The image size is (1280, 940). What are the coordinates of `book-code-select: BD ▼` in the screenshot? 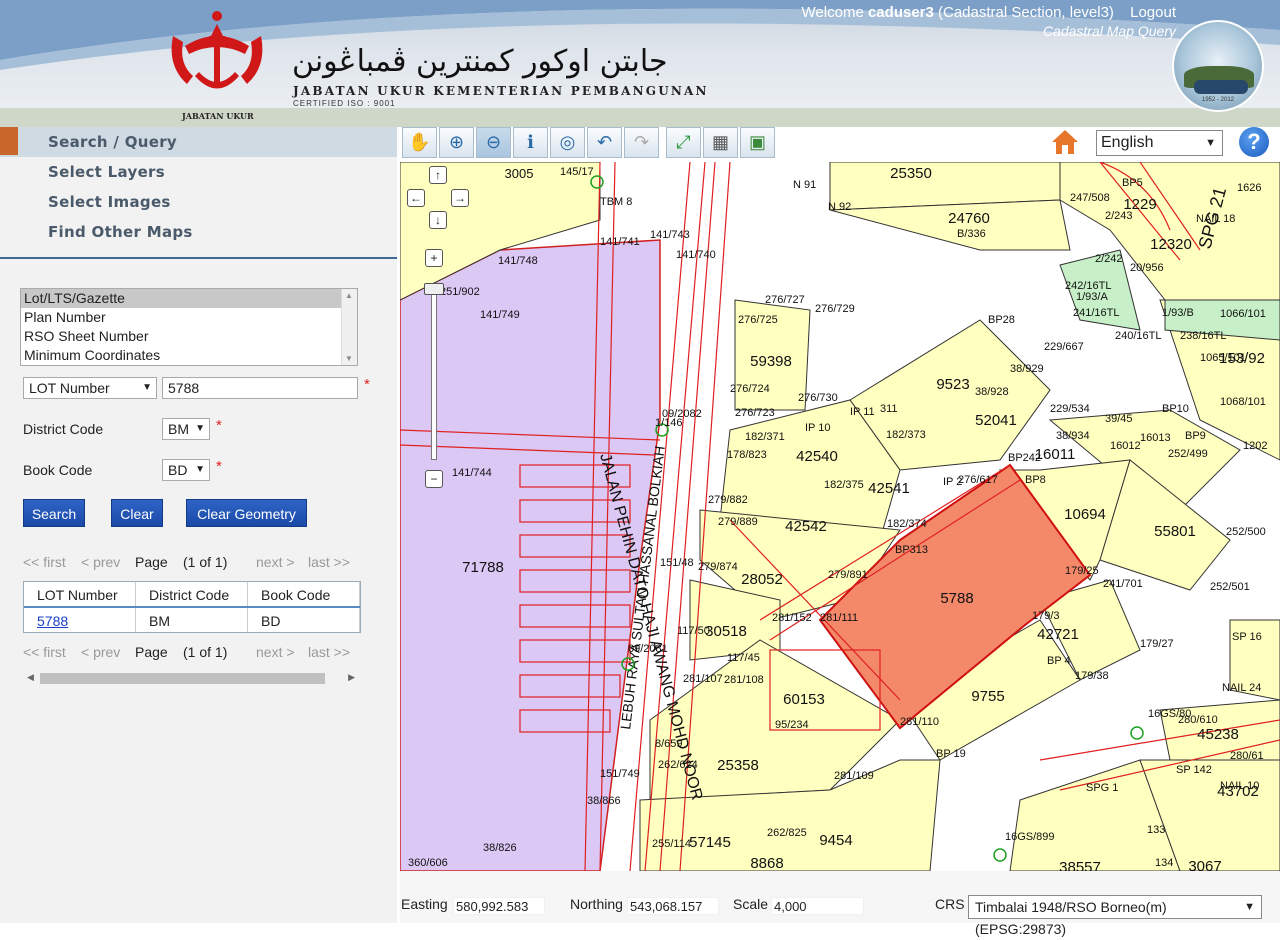 It's located at (186, 470).